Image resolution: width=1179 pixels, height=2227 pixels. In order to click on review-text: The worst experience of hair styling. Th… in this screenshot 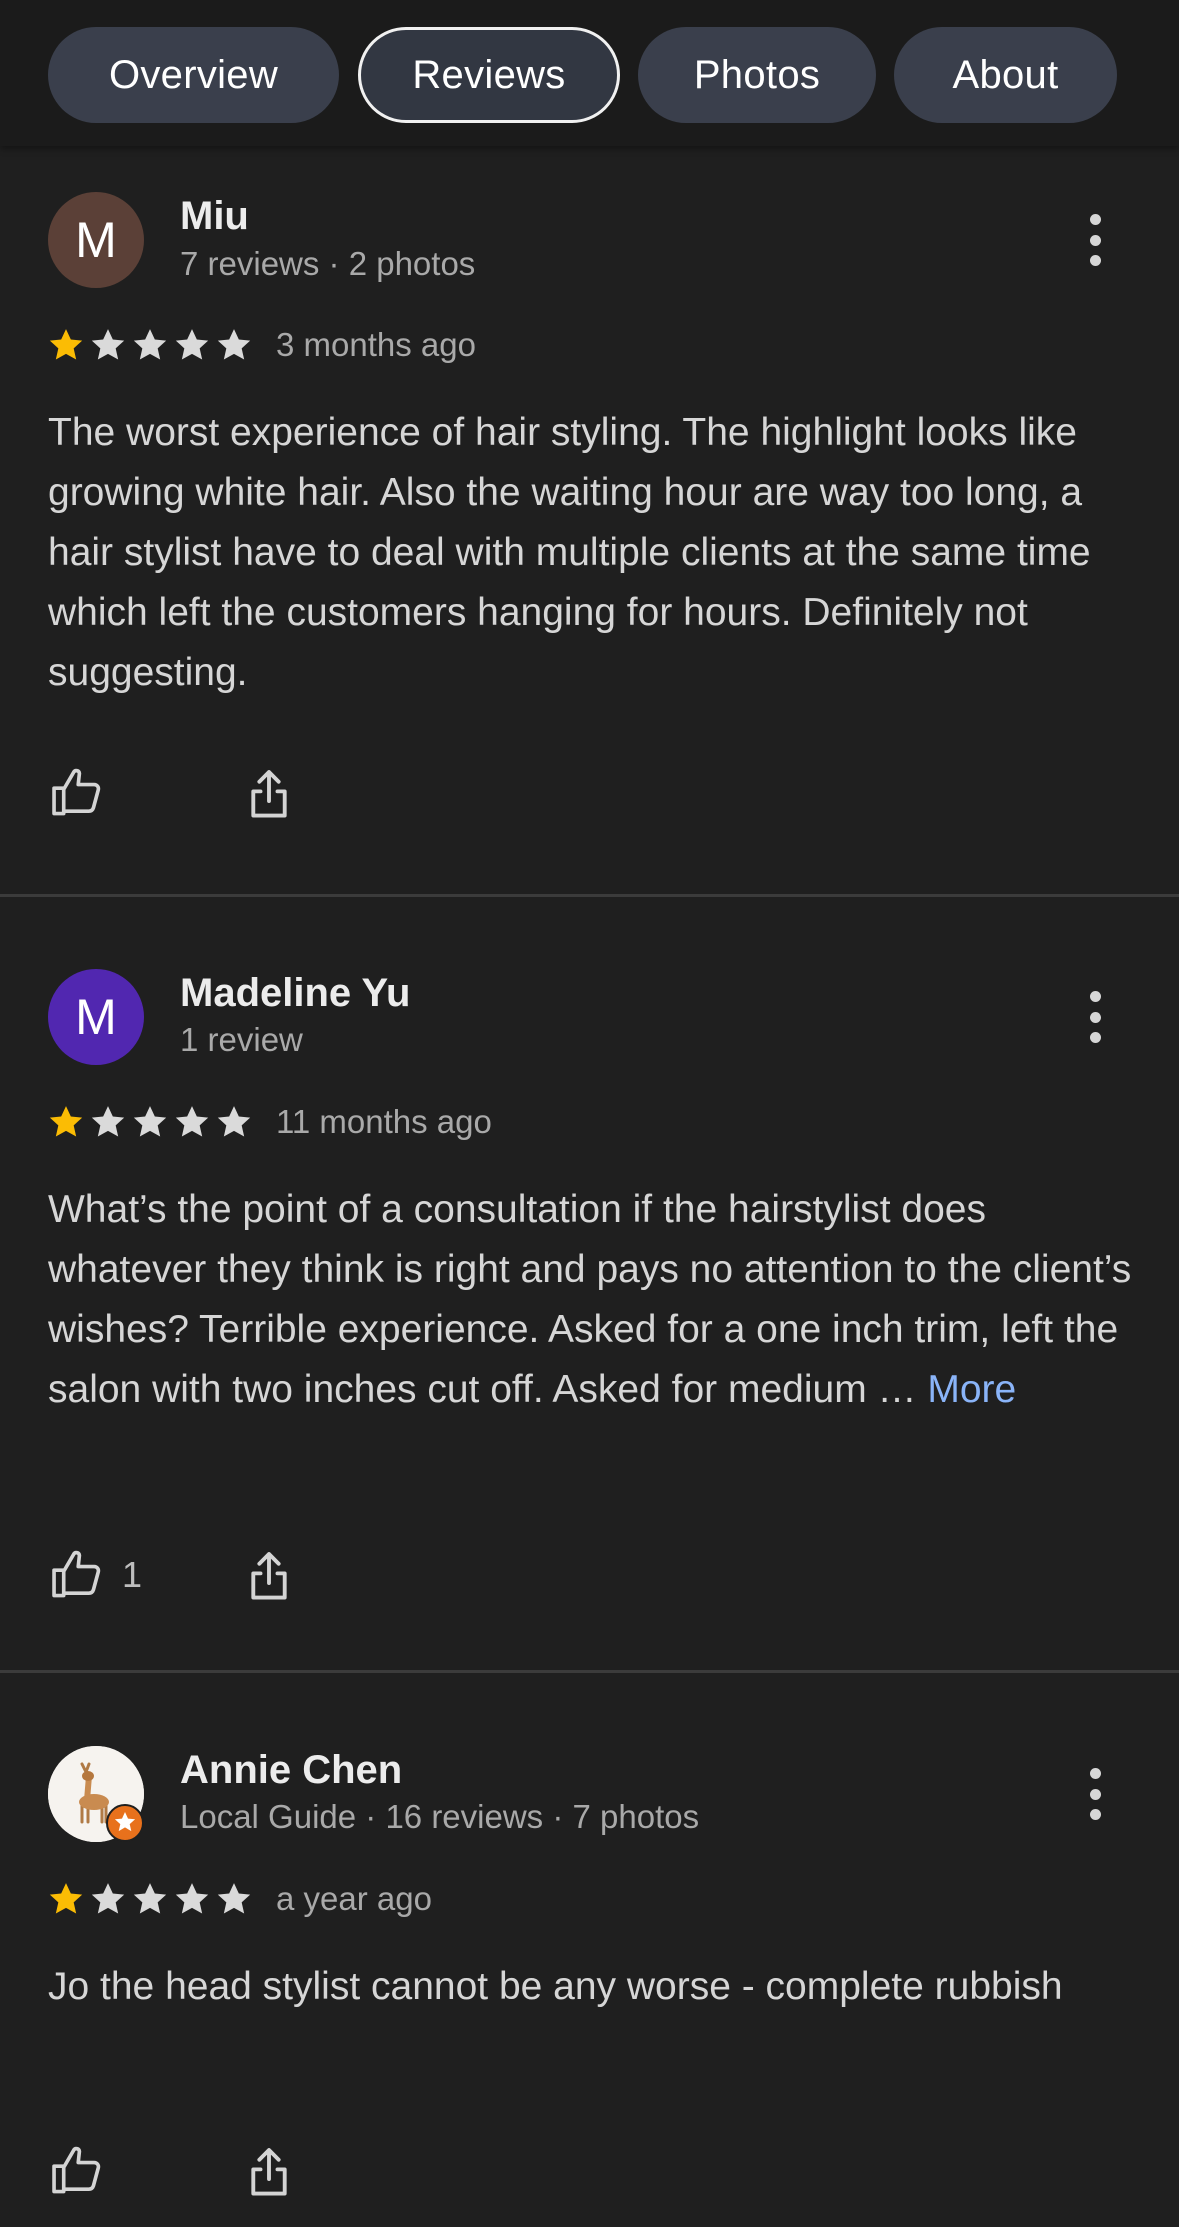, I will do `click(569, 552)`.